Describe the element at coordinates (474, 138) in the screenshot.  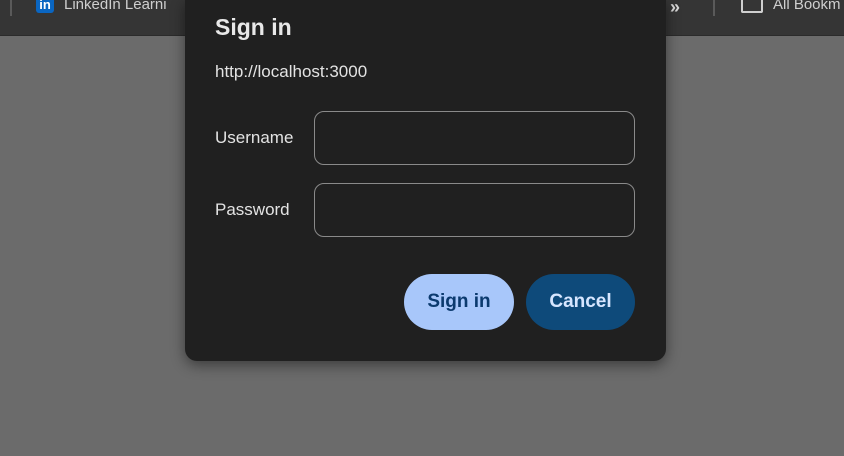
I see `username-field` at that location.